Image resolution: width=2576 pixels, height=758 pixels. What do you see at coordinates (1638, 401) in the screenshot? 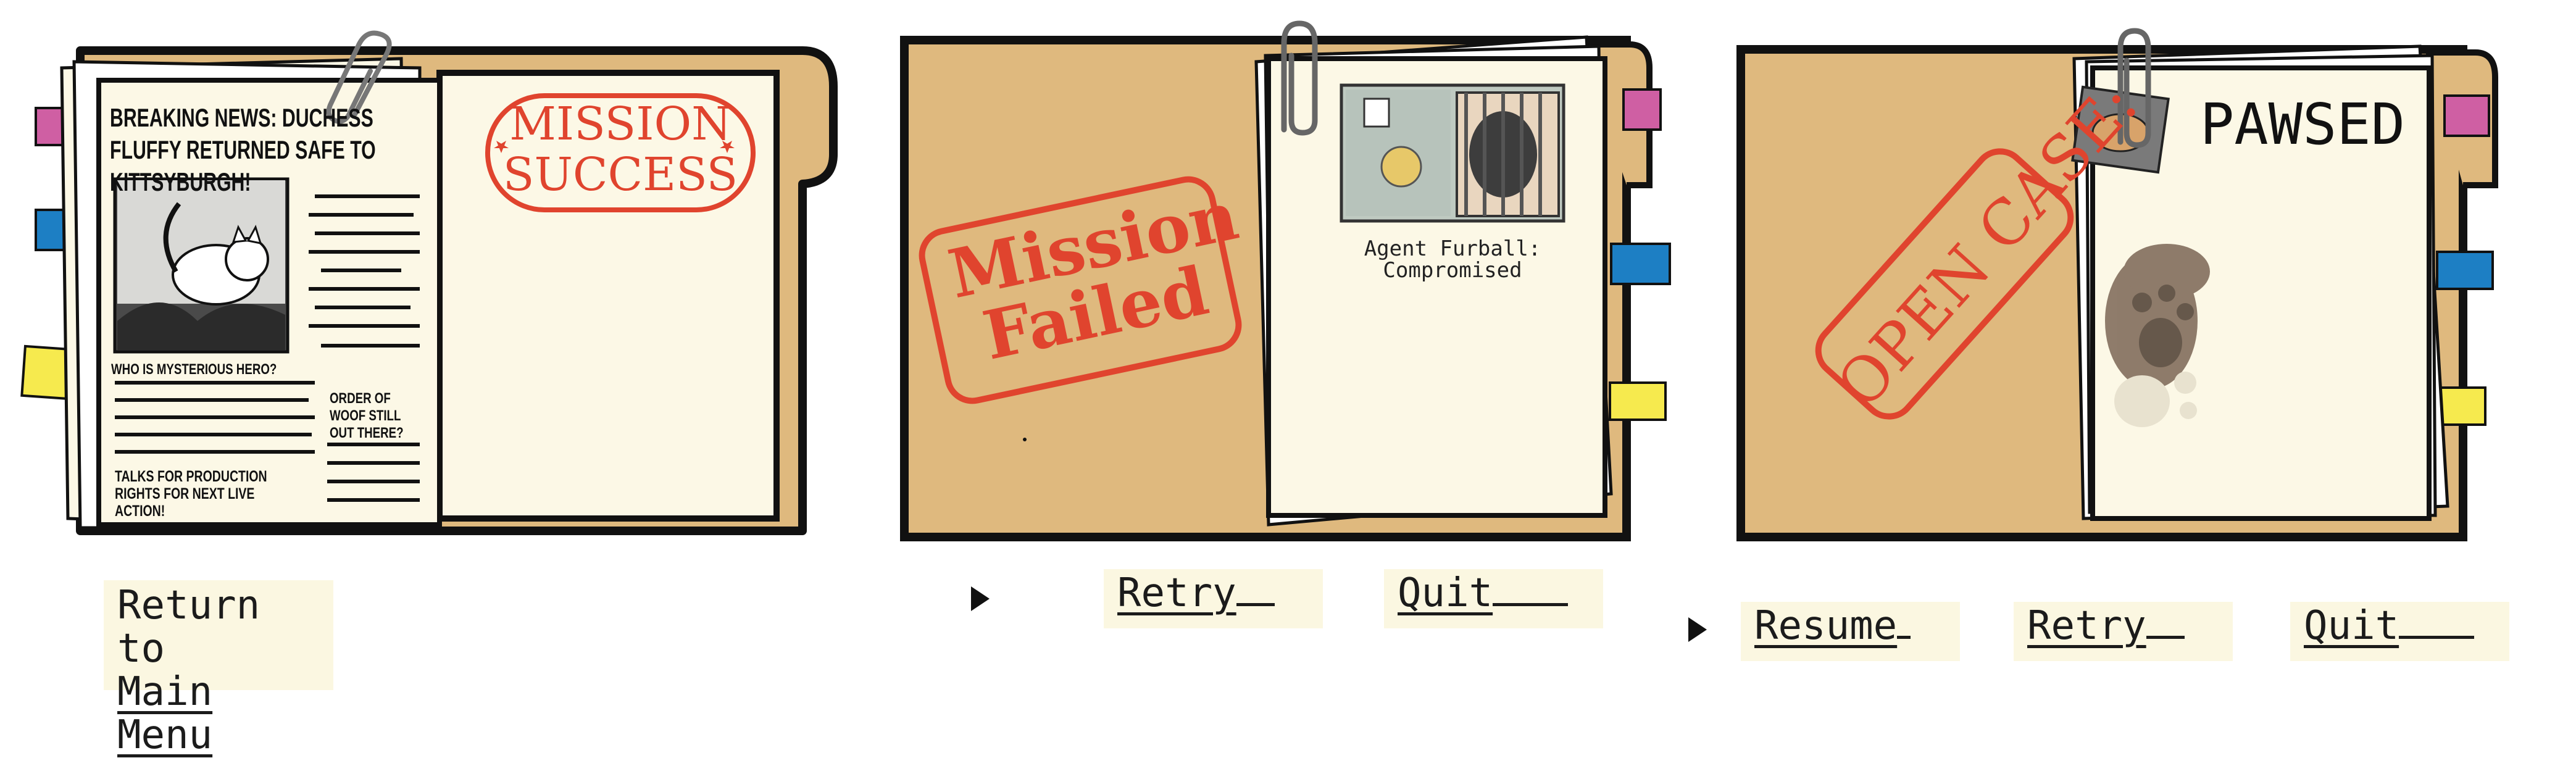
I see `yellow-tab` at bounding box center [1638, 401].